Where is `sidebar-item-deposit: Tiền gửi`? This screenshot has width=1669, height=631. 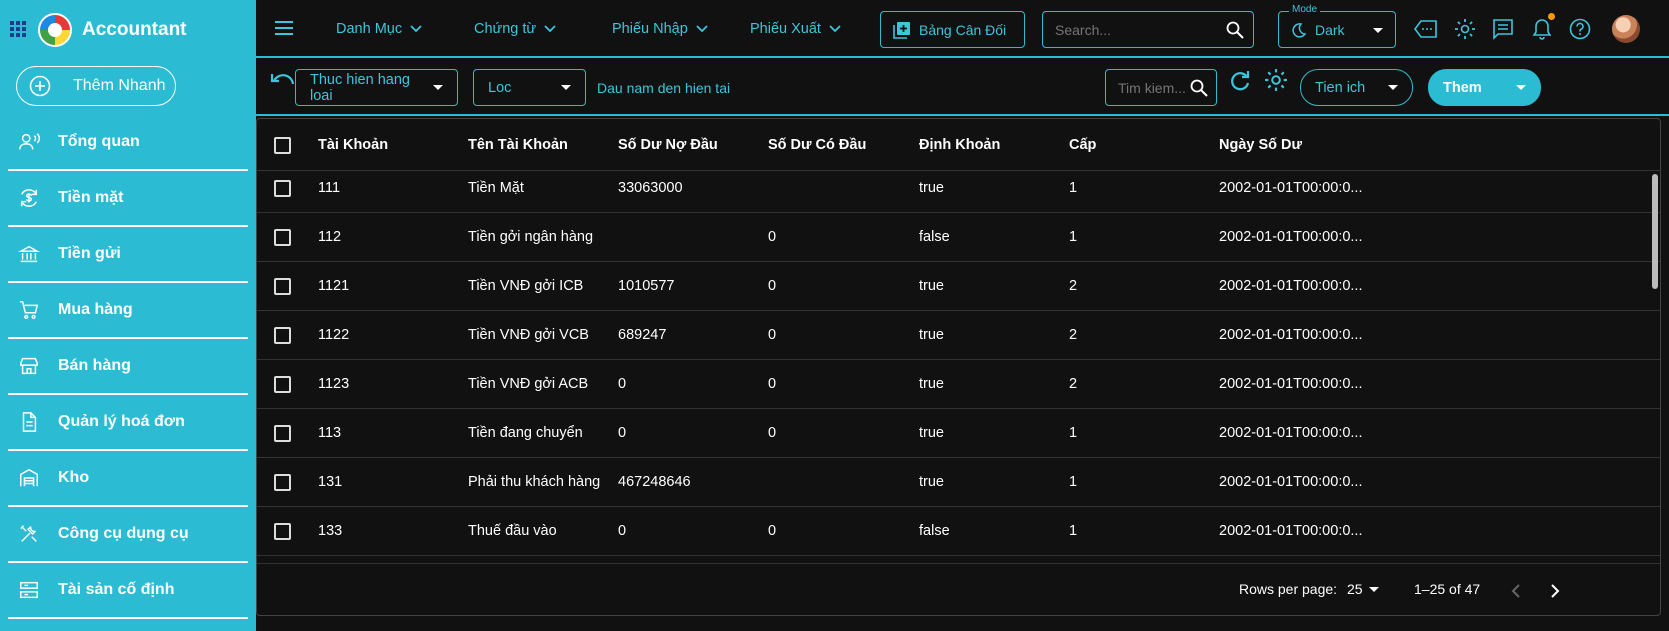
sidebar-item-deposit: Tiền gửi is located at coordinates (128, 255).